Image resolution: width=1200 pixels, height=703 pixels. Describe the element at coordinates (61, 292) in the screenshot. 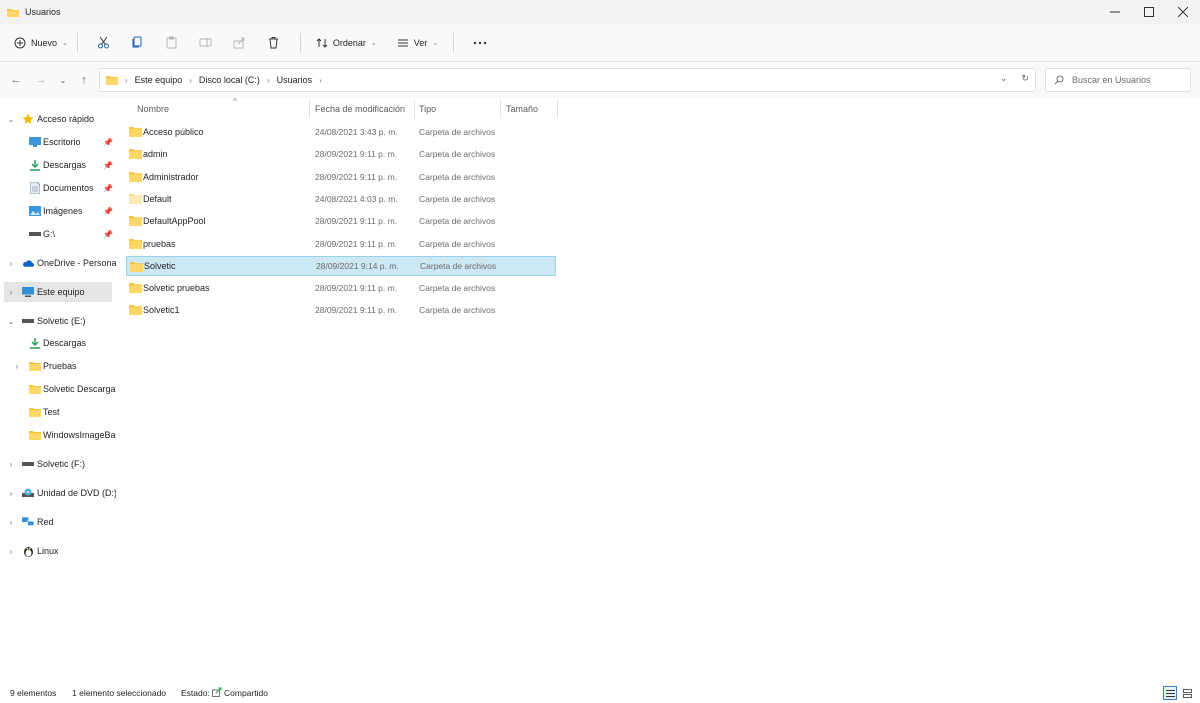

I see `sidebar-item-label: Este equipo` at that location.